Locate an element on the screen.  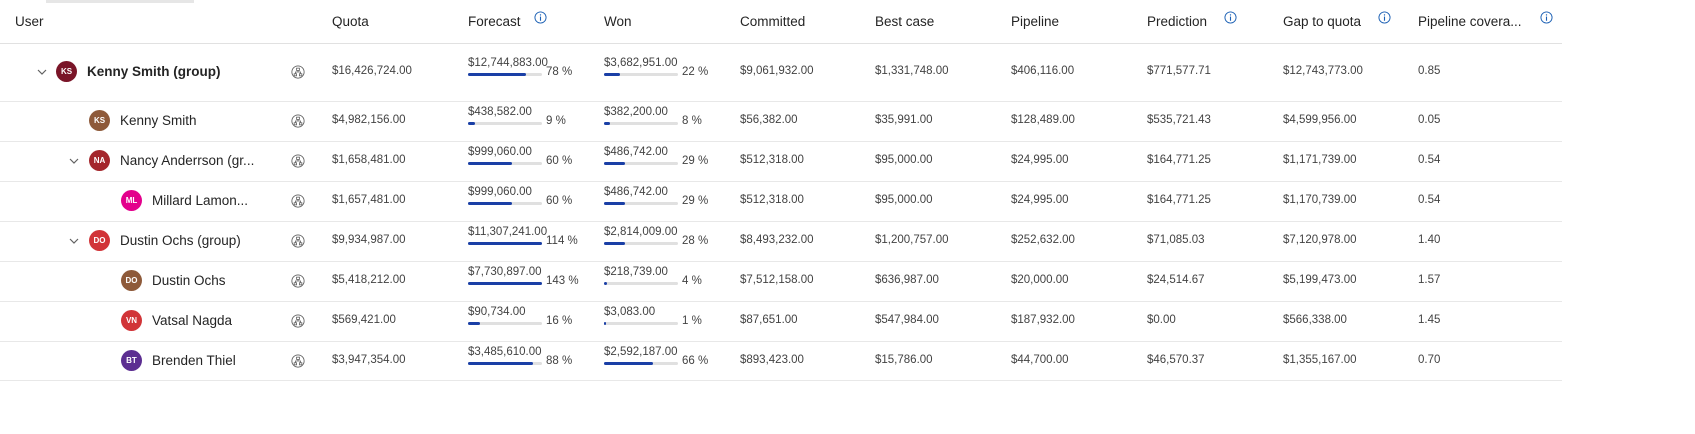
column-header-quota: Quota is located at coordinates (350, 21).